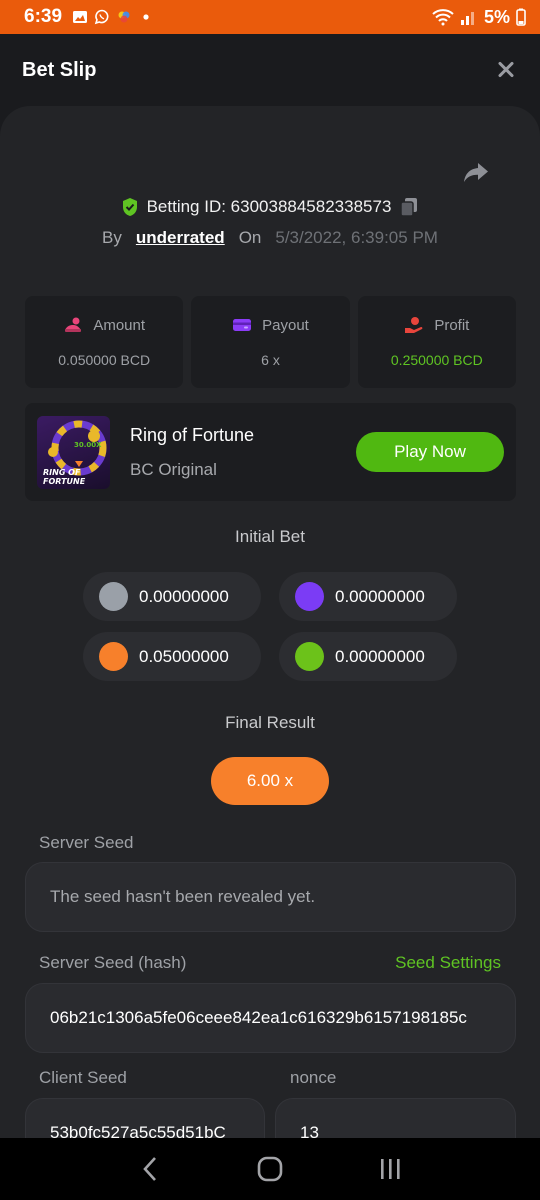  I want to click on amount-icon, so click(73, 324).